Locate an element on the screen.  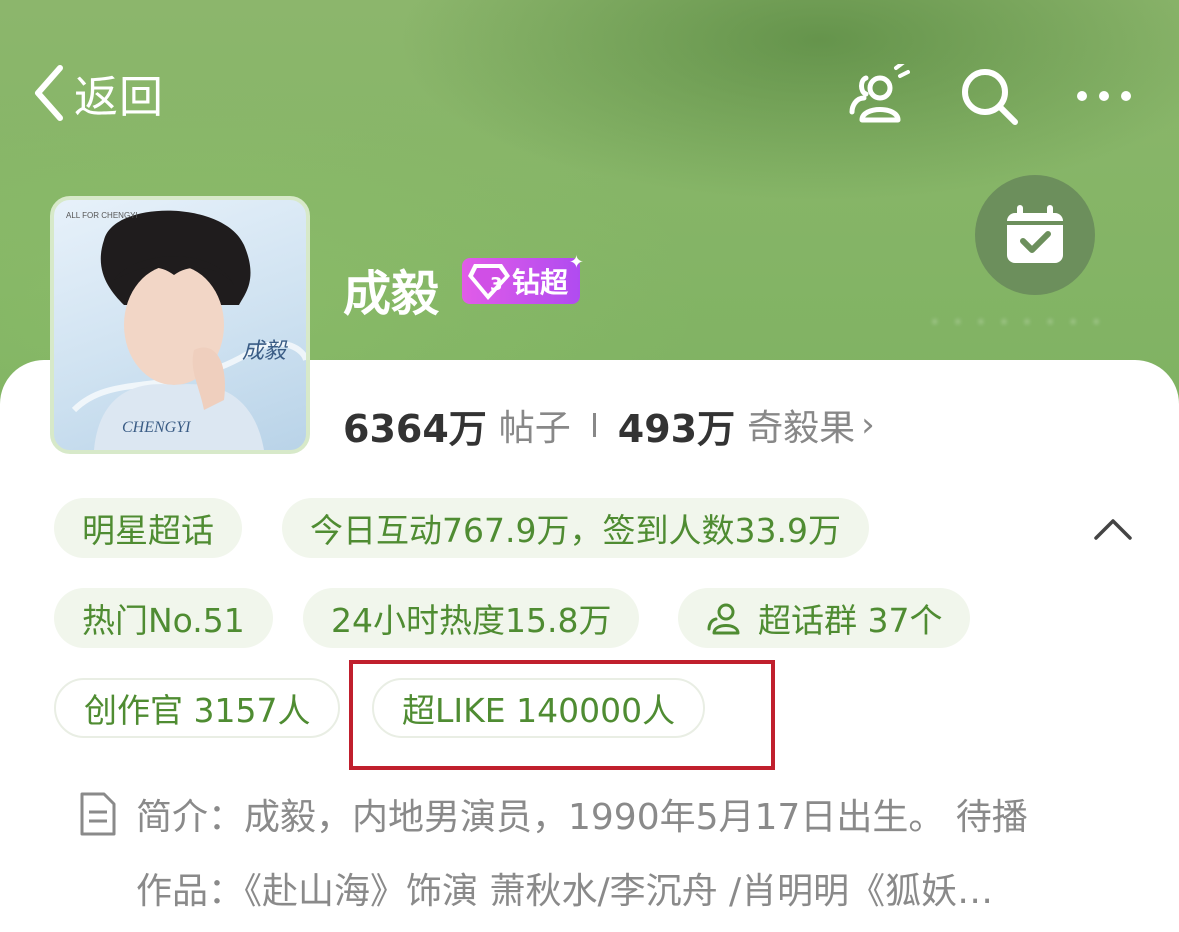
back-arrow-icon is located at coordinates (49, 93).